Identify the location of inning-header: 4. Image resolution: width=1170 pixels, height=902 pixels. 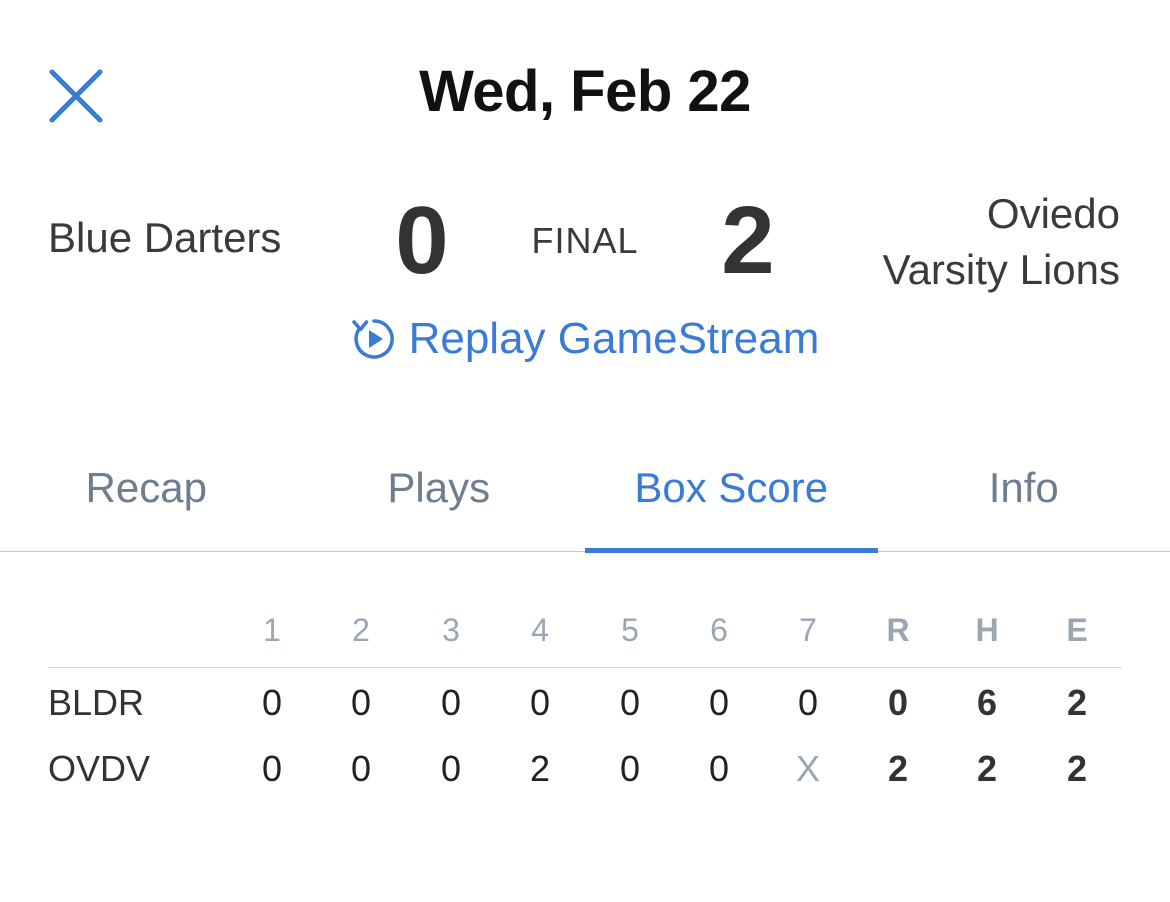
(540, 630).